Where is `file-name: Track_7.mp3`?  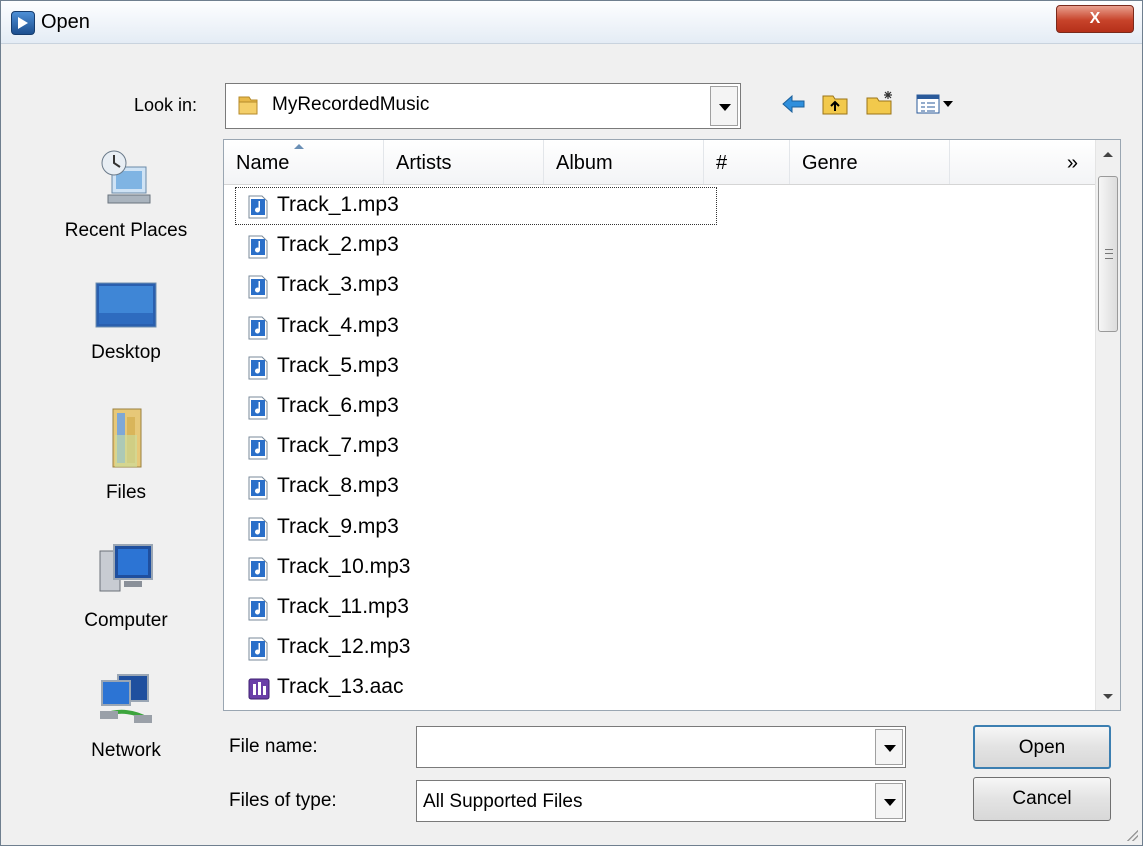 file-name: Track_7.mp3 is located at coordinates (338, 446).